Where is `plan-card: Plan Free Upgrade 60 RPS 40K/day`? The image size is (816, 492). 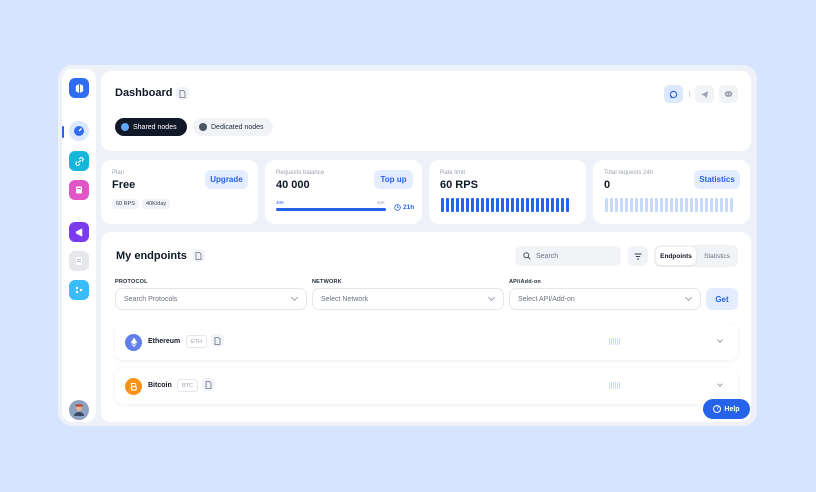
plan-card: Plan Free Upgrade 60 RPS 40K/day is located at coordinates (179, 192).